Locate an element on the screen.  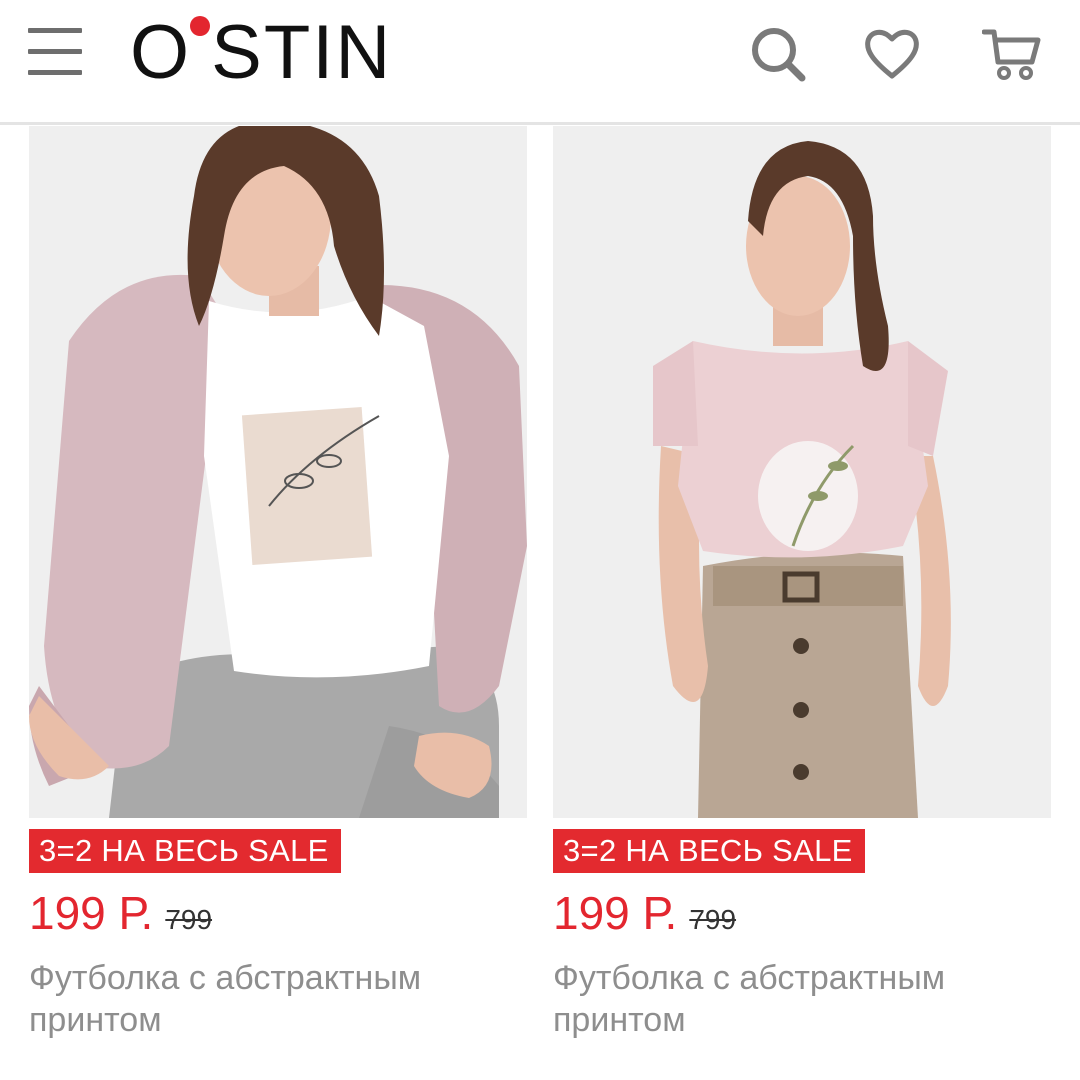
heart-icon is located at coordinates (892, 54).